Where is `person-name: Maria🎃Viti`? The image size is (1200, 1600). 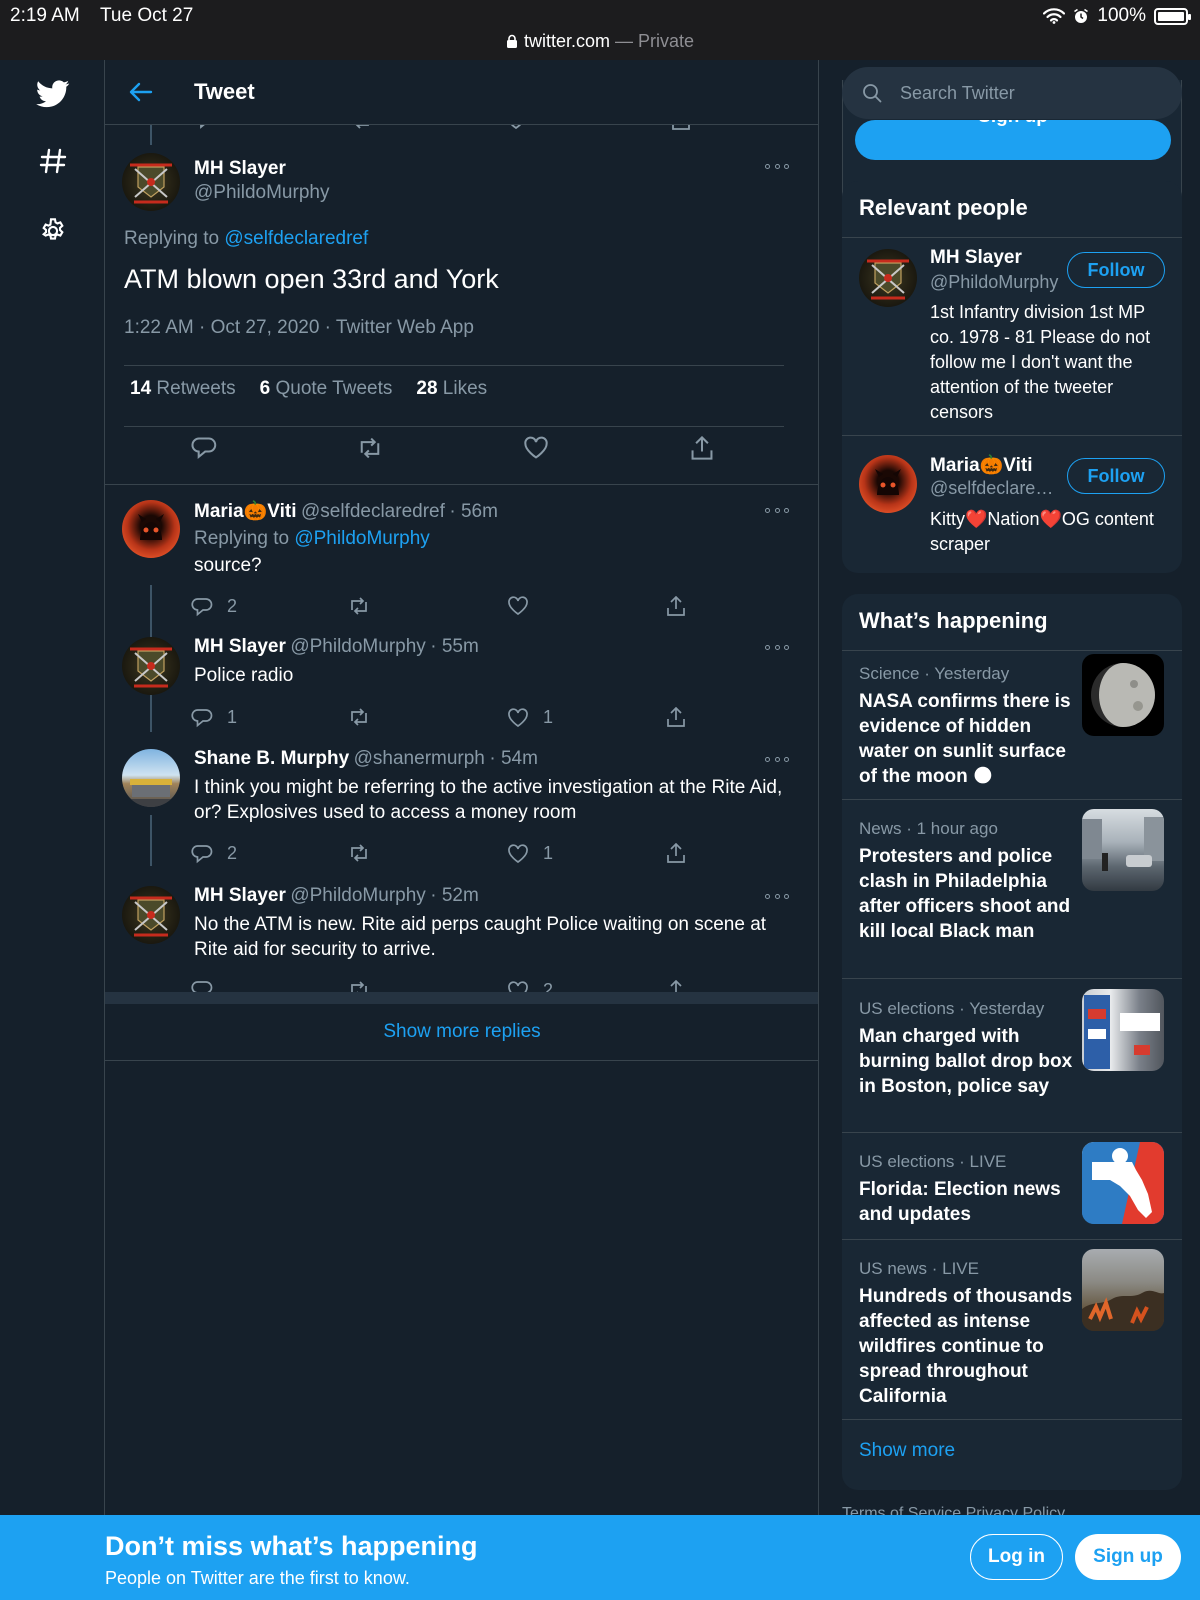
person-name: Maria🎃Viti is located at coordinates (981, 465).